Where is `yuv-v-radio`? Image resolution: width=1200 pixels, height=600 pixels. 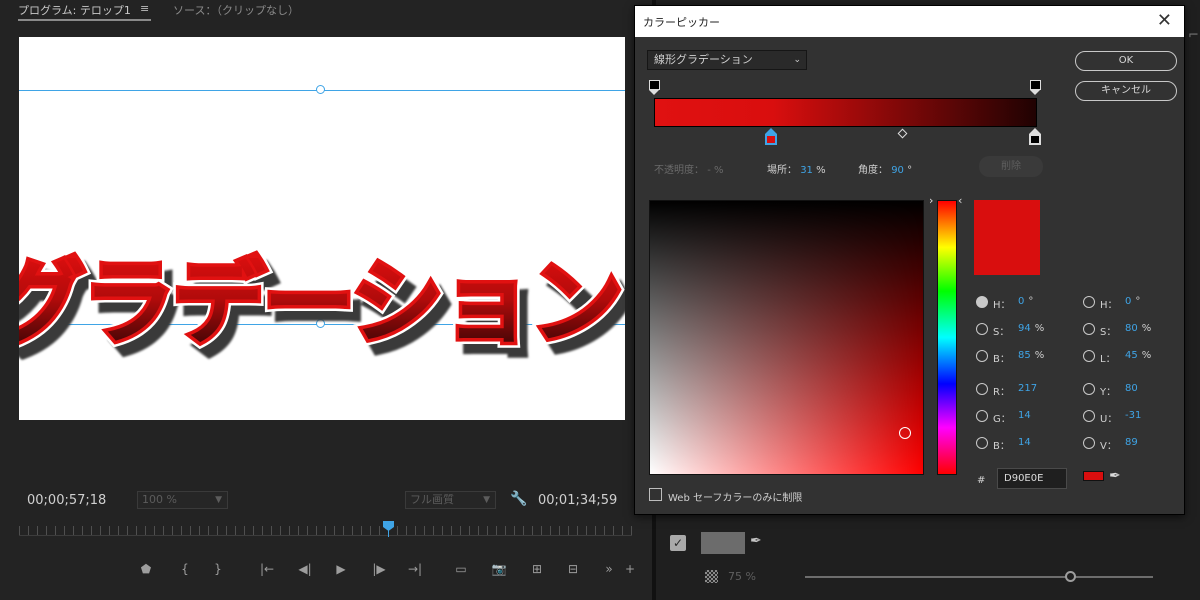
yuv-v-radio is located at coordinates (1089, 443).